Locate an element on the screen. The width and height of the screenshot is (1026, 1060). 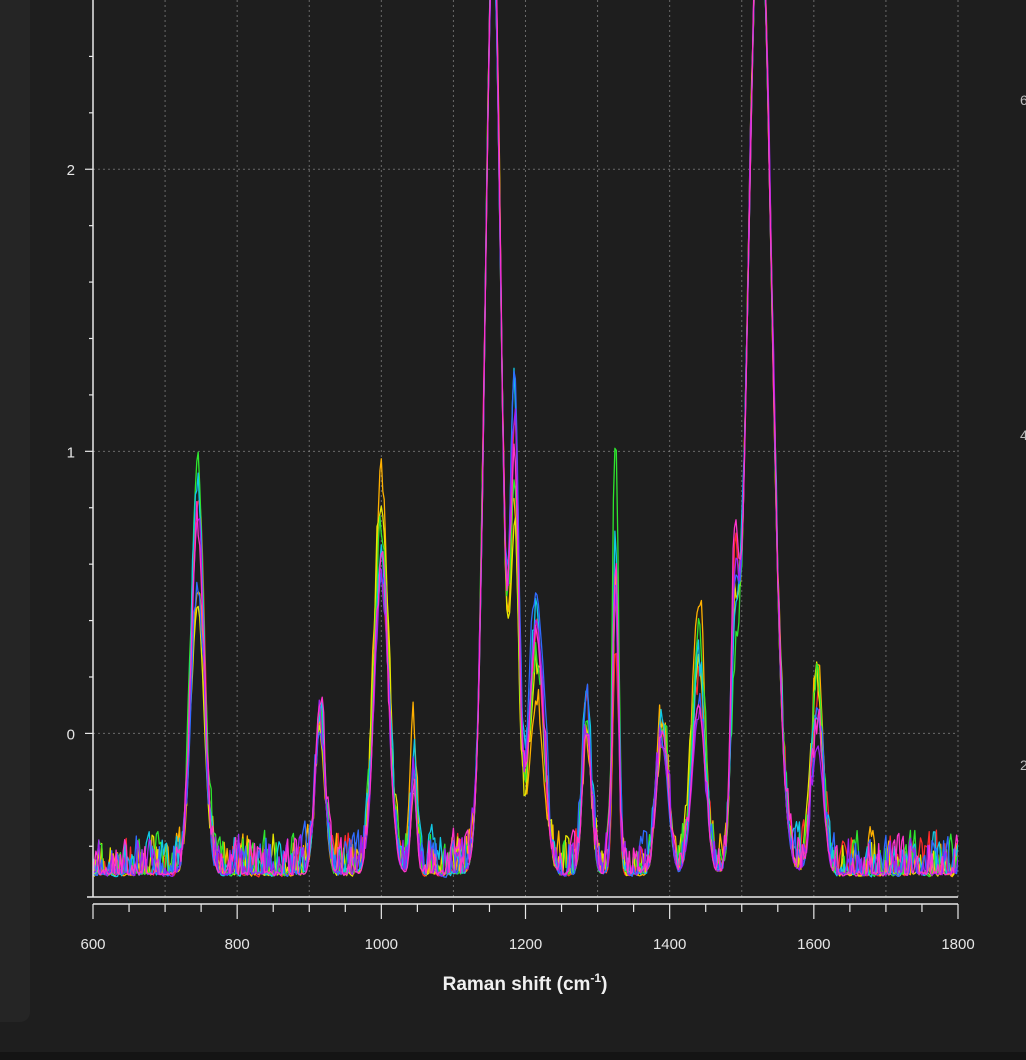
bottom-status-strip is located at coordinates (513, 1056).